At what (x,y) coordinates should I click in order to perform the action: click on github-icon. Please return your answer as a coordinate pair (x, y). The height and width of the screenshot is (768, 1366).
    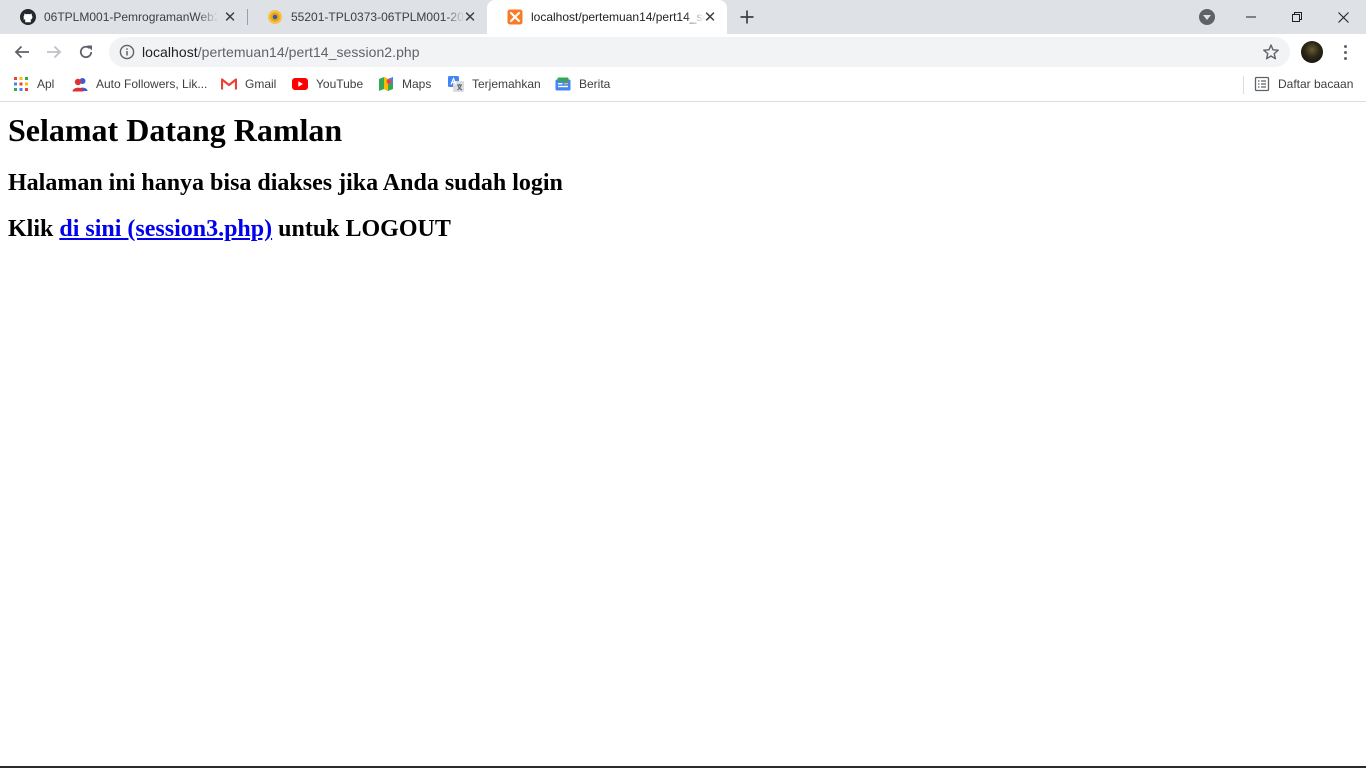
    Looking at the image, I should click on (28, 17).